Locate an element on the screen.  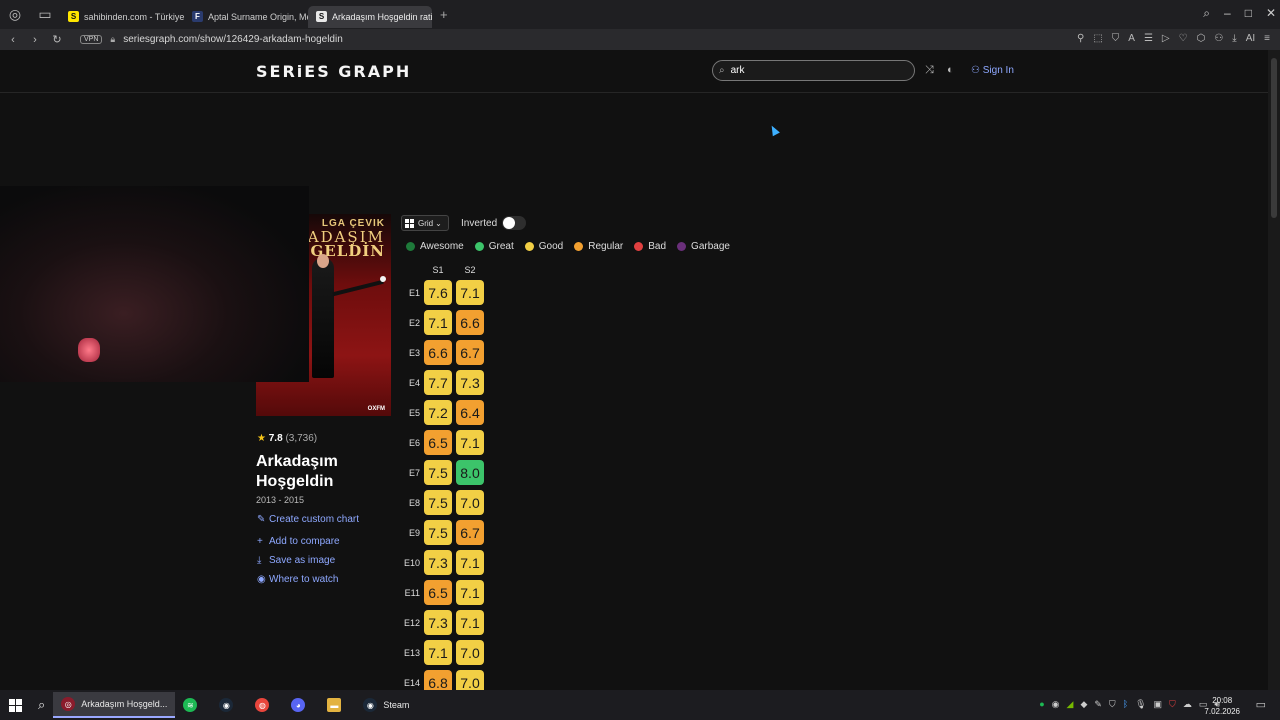
back-icon: ‹ is located at coordinates (13, 40).